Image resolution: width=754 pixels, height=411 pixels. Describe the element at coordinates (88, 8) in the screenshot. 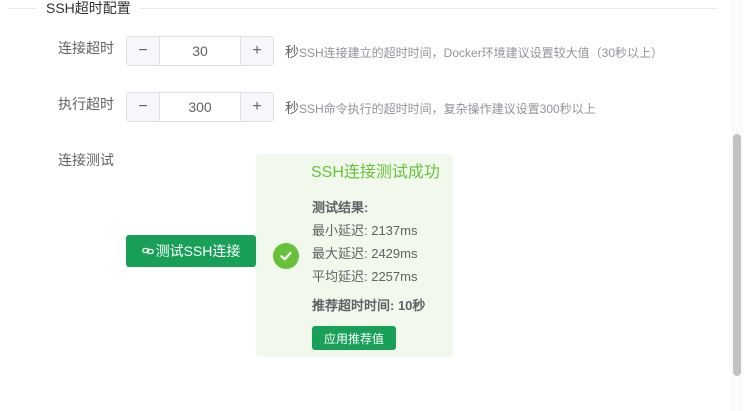

I see `section-title: SSH超时配置` at that location.